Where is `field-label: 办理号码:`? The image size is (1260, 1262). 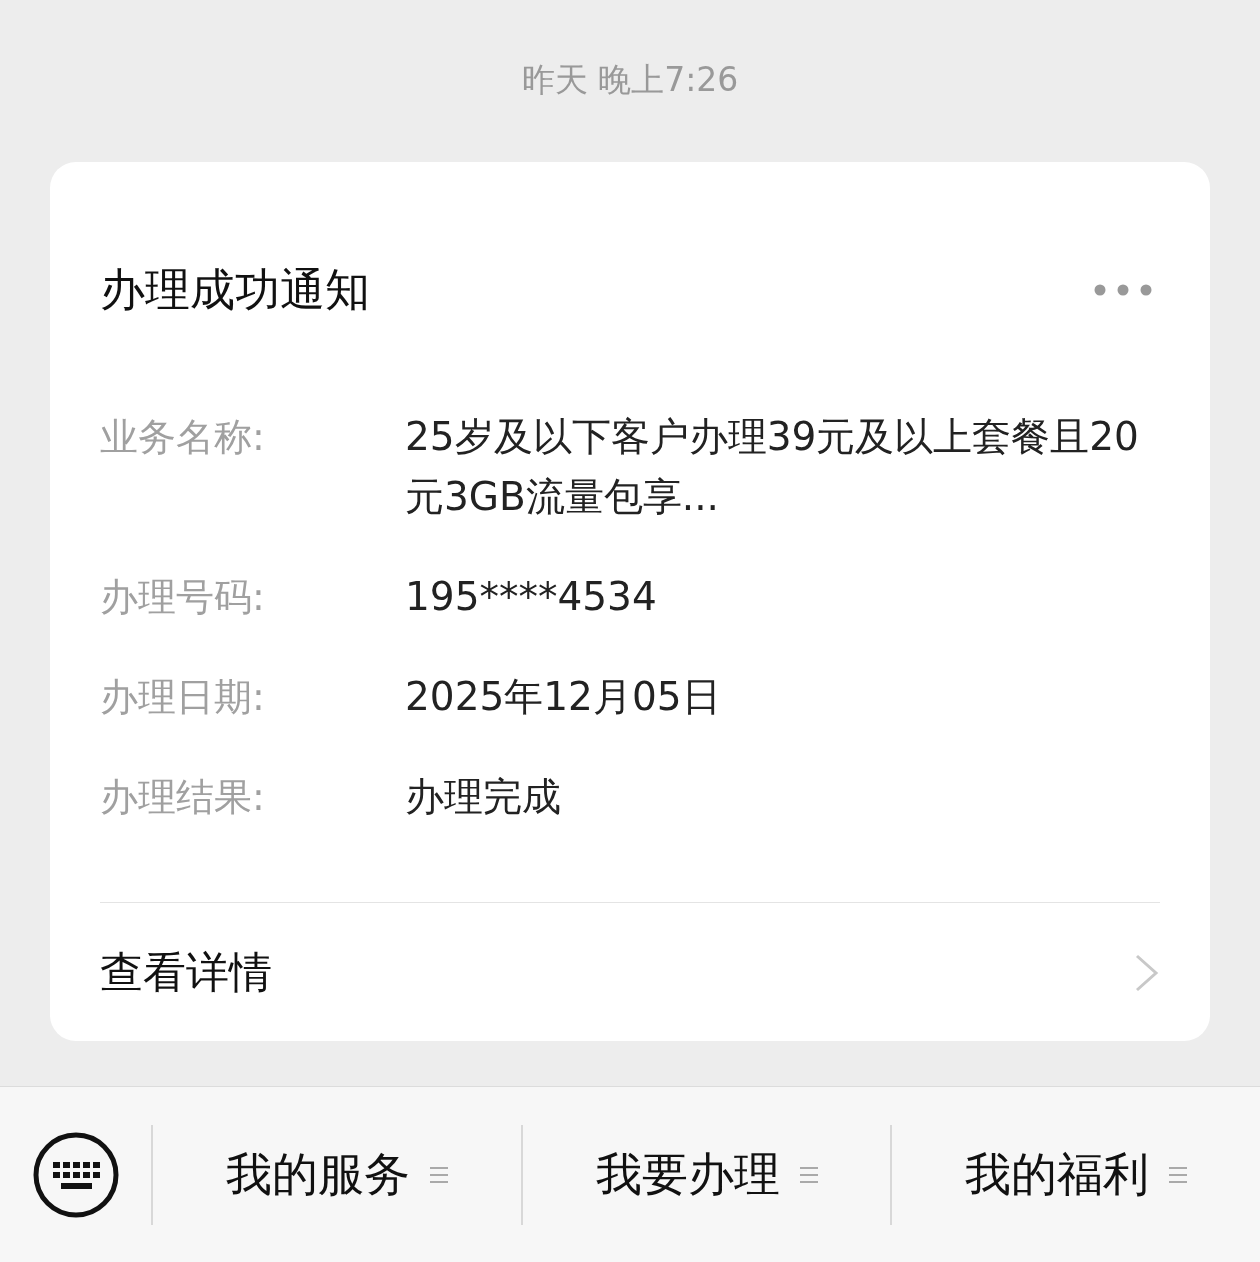
field-label: 办理号码: is located at coordinates (183, 597).